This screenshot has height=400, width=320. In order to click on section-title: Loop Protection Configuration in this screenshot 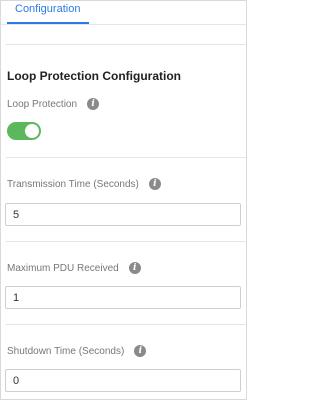, I will do `click(94, 76)`.